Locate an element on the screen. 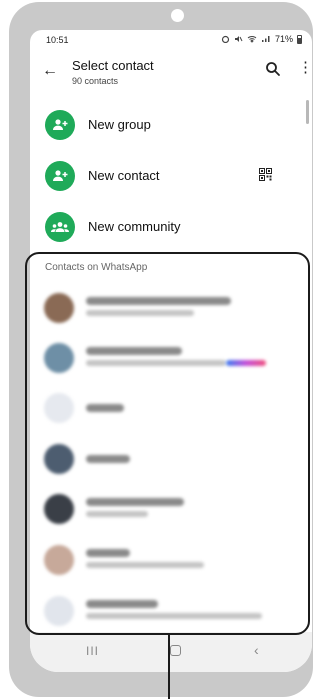  wifi-icon is located at coordinates (252, 39).